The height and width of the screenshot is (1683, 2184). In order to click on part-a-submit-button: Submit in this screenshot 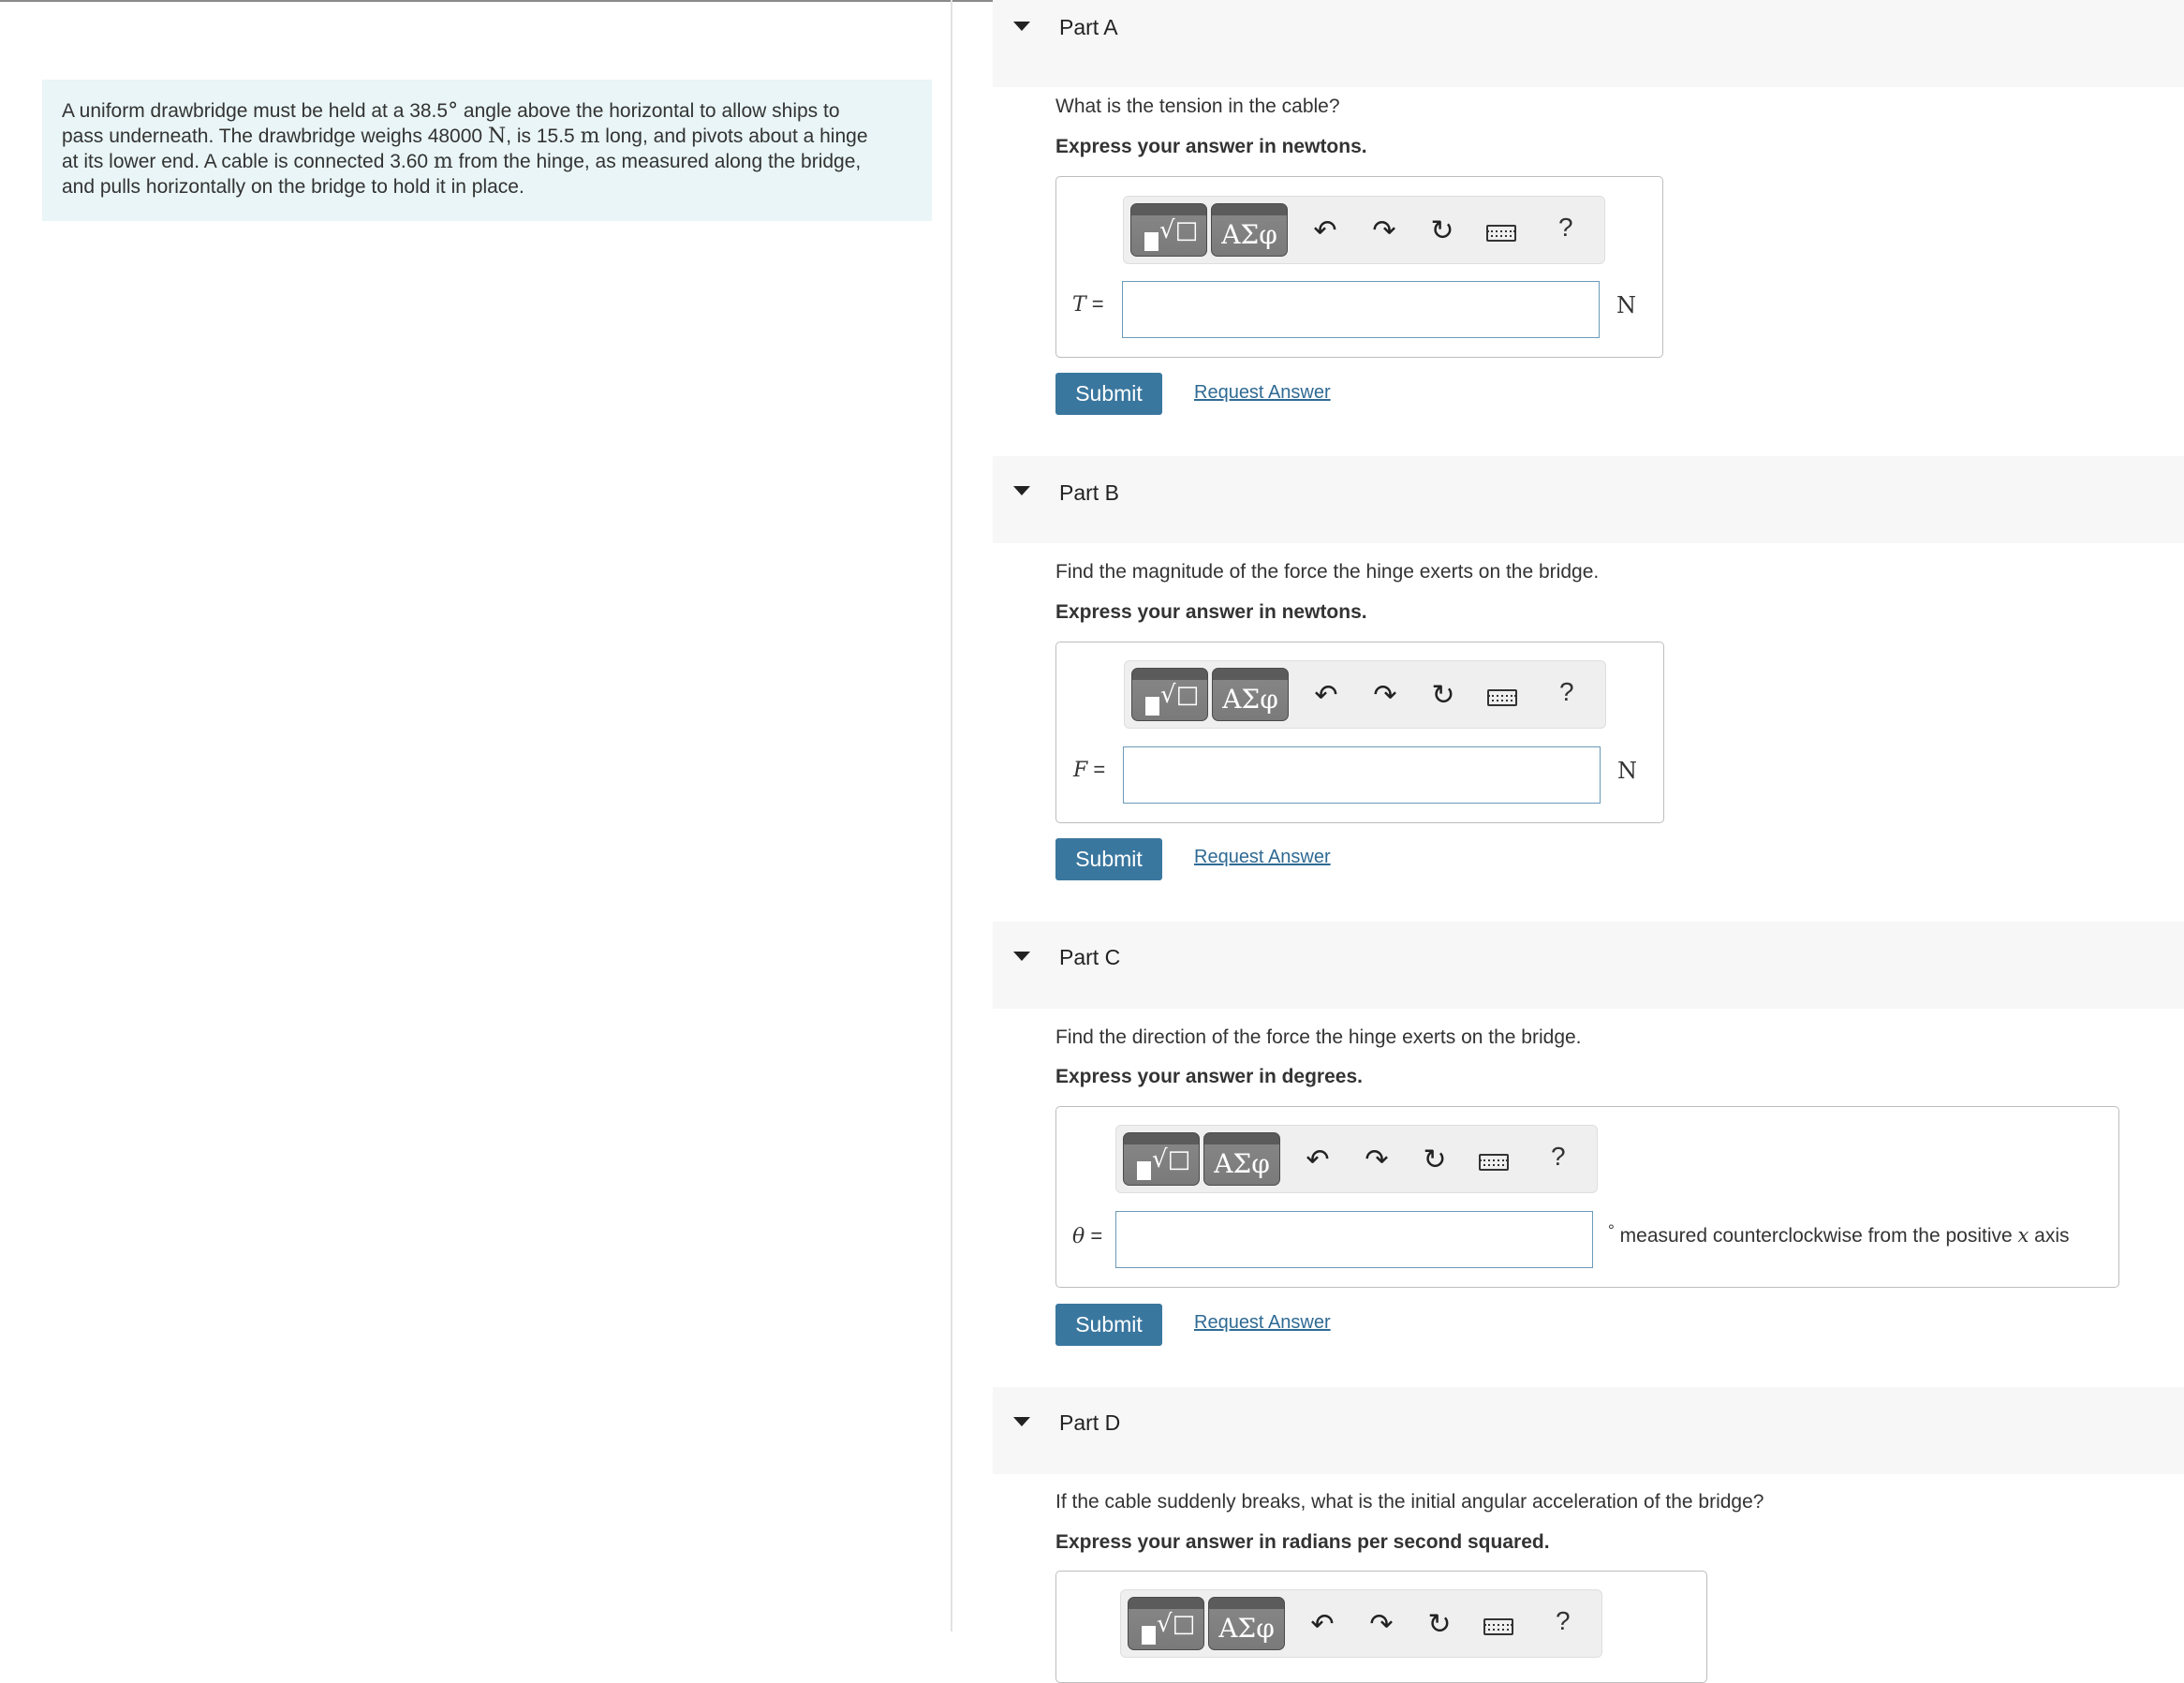, I will do `click(1108, 394)`.